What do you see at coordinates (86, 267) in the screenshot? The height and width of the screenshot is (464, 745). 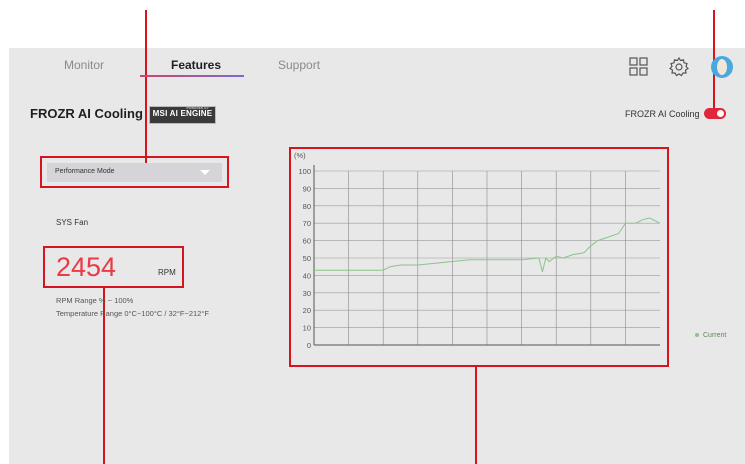 I see `rpm-value: 2454` at bounding box center [86, 267].